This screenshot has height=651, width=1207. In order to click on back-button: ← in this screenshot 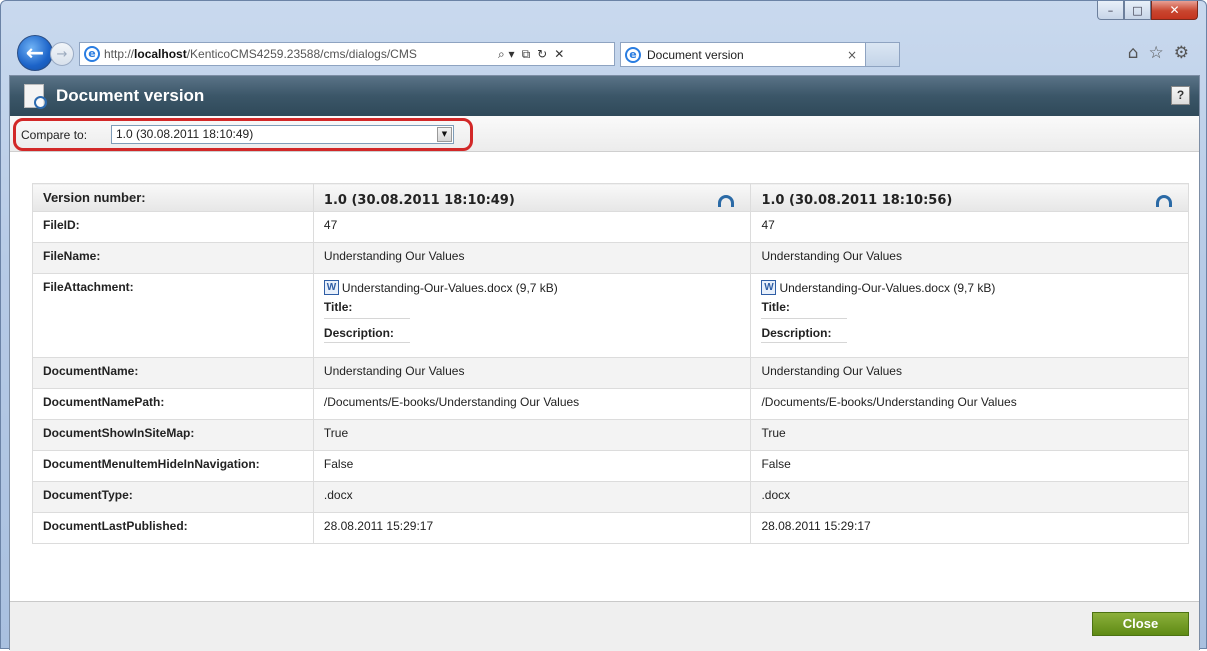, I will do `click(35, 53)`.